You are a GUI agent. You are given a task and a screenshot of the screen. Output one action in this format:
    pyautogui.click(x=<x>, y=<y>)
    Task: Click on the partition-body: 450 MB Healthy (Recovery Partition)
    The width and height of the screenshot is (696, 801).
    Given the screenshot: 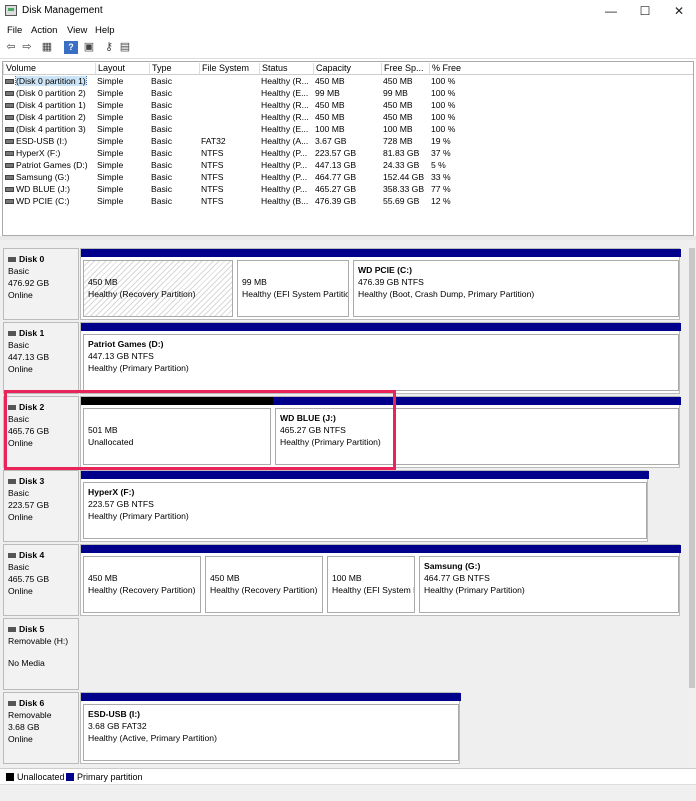 What is the action you would take?
    pyautogui.click(x=264, y=584)
    